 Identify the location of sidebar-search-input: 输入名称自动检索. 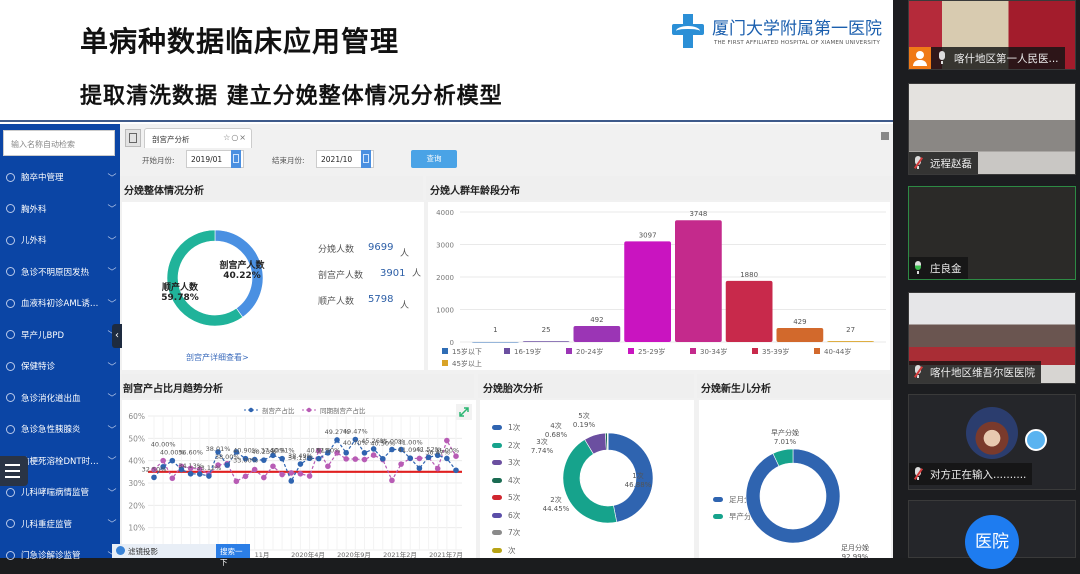
(59, 143).